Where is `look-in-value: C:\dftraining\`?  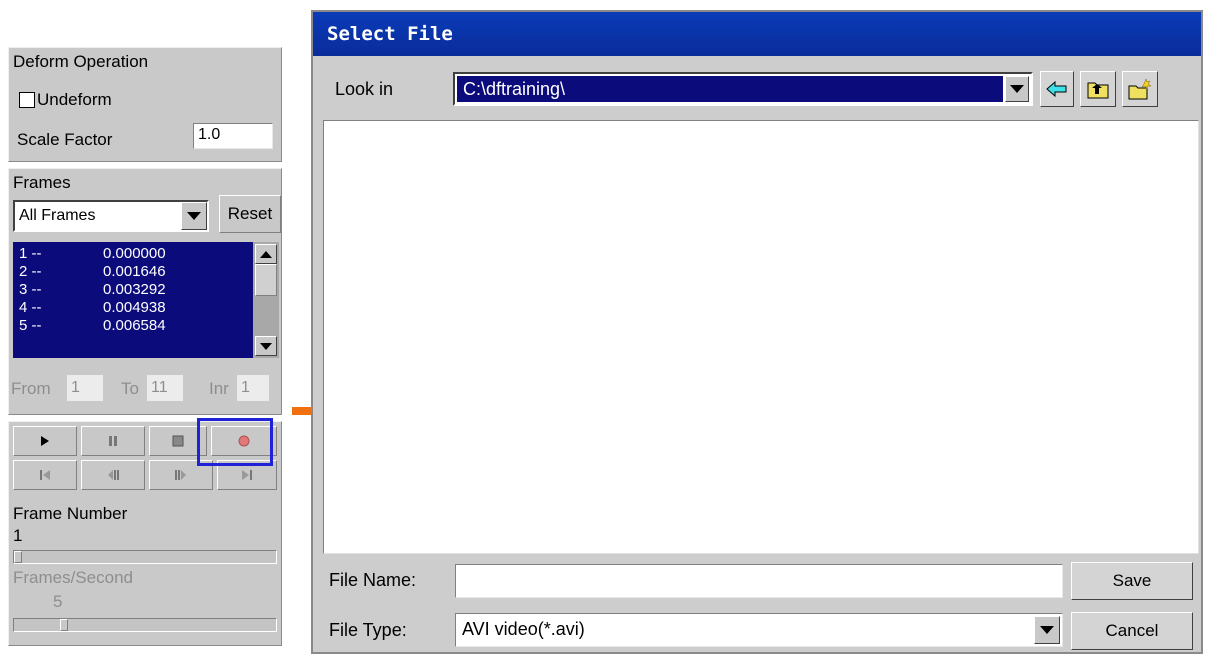
look-in-value: C:\dftraining\ is located at coordinates (730, 89).